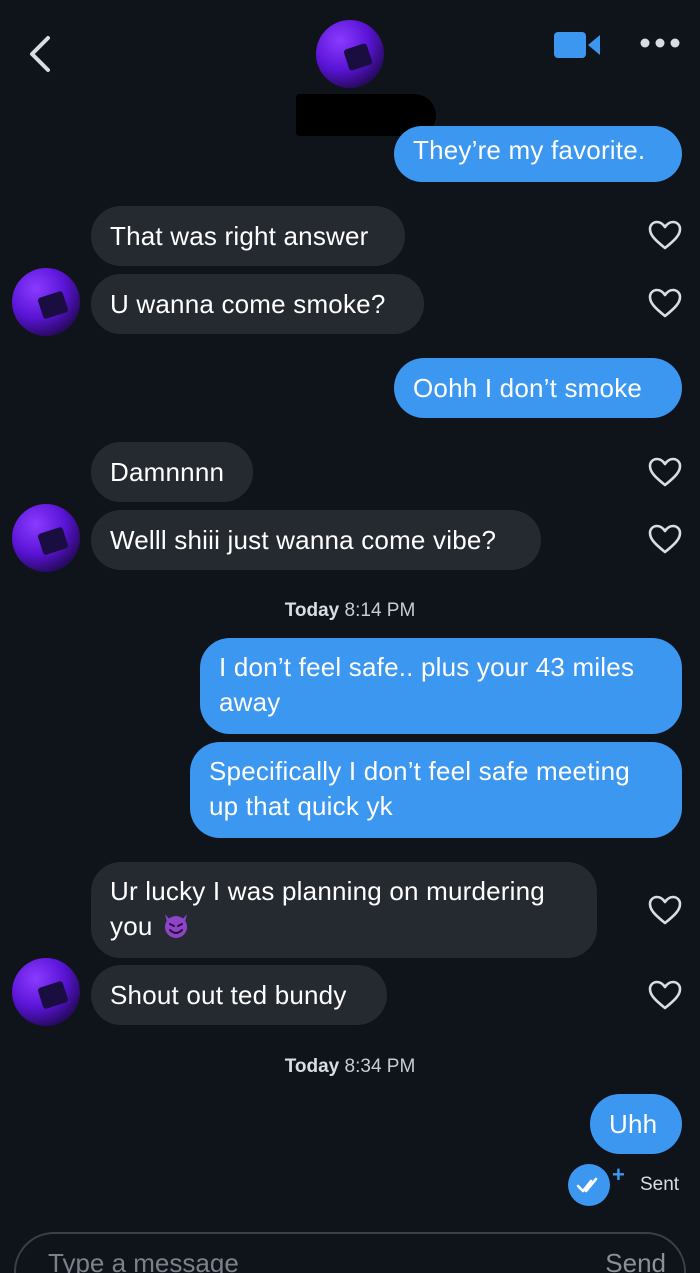 The height and width of the screenshot is (1273, 700). I want to click on message-text: Welll shiii just wanna come vibe?, so click(303, 539).